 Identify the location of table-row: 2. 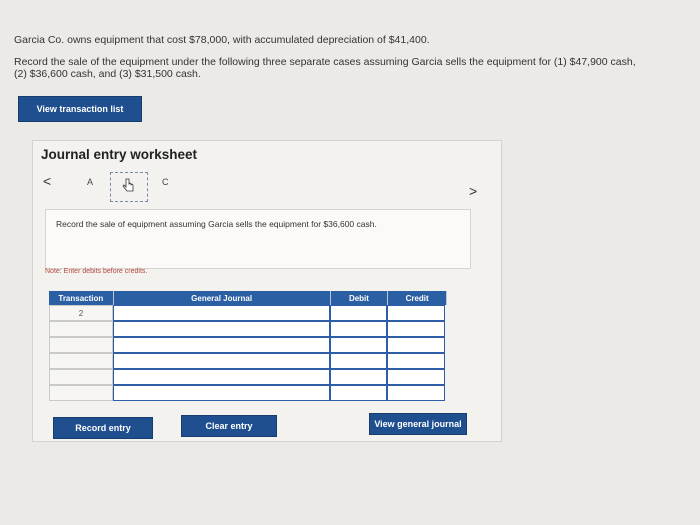
(248, 313).